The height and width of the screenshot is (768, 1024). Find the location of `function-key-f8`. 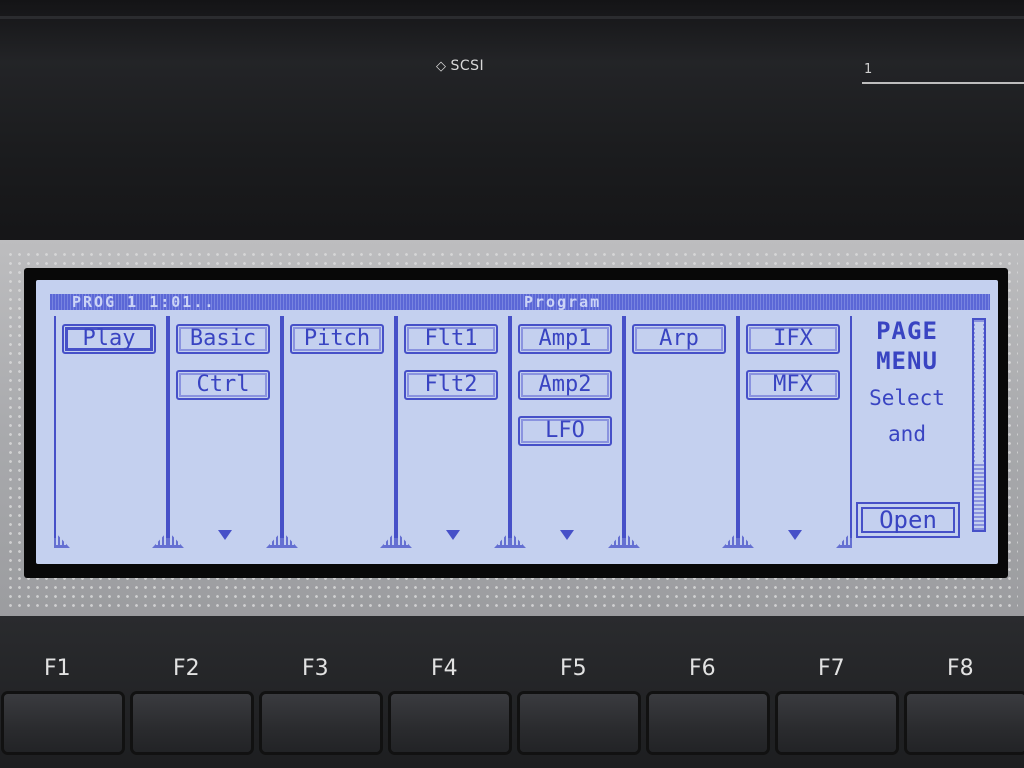

function-key-f8 is located at coordinates (965, 723).